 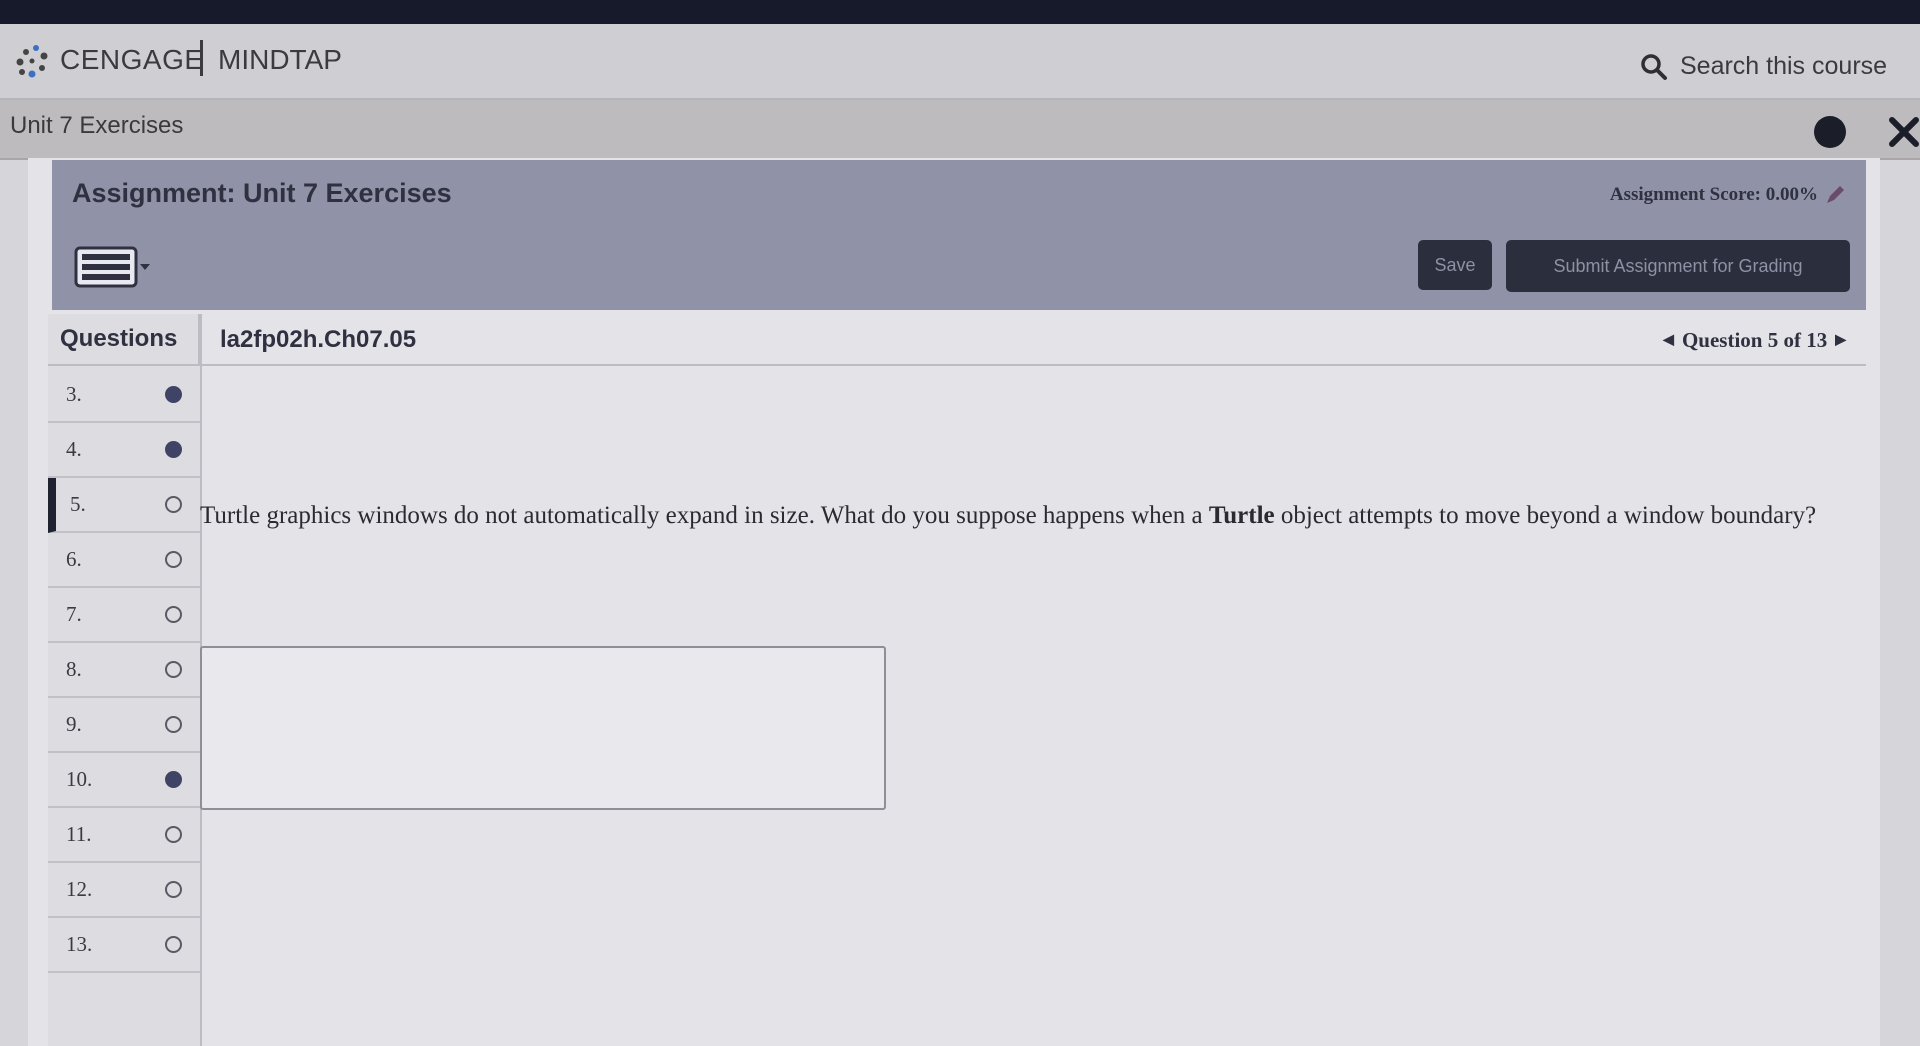 What do you see at coordinates (74, 724) in the screenshot?
I see `question-number: 9.` at bounding box center [74, 724].